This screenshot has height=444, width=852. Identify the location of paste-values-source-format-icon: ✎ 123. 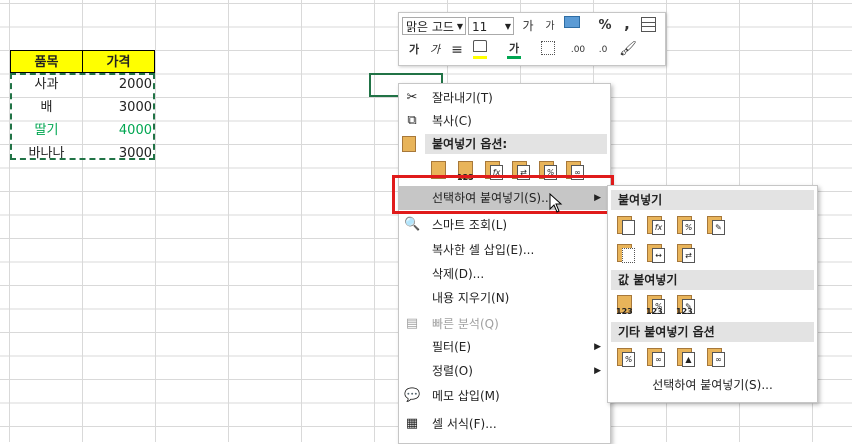
(685, 304).